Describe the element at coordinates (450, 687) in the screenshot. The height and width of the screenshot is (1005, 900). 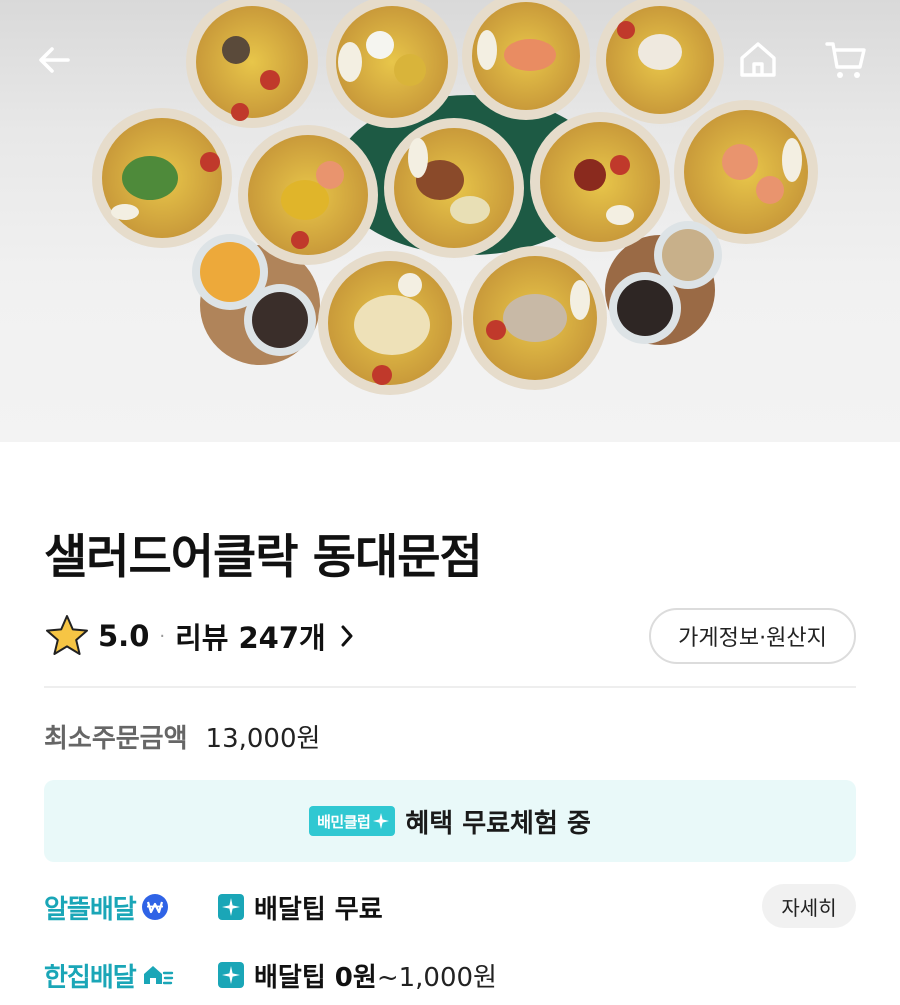
I see `divider` at that location.